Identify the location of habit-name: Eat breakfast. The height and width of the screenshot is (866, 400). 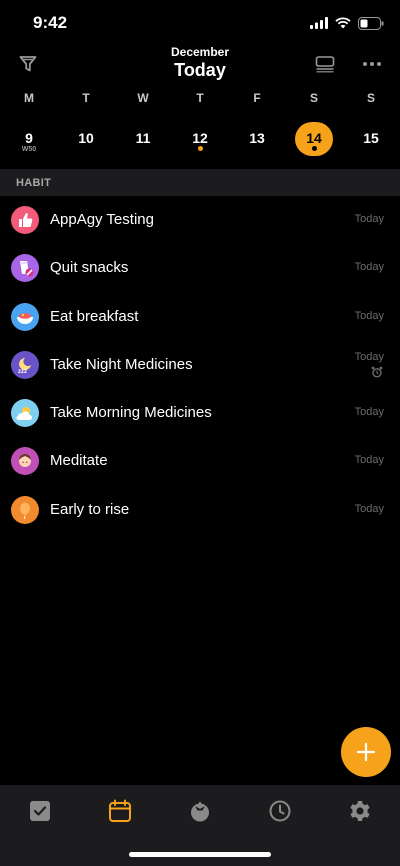
(94, 316).